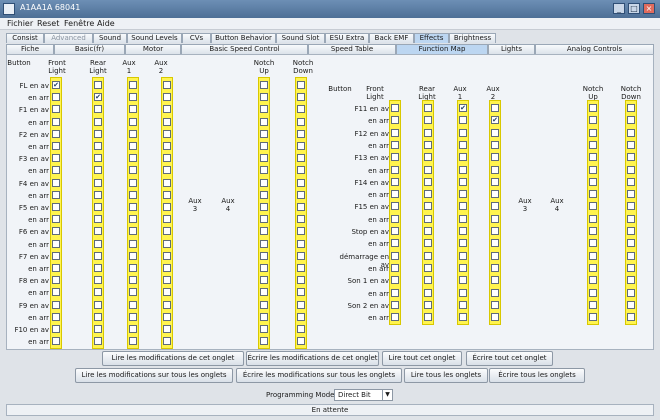 Image resolution: width=660 pixels, height=420 pixels. I want to click on tab-action-button: Écrire les modifications de cet onglet, so click(312, 358).